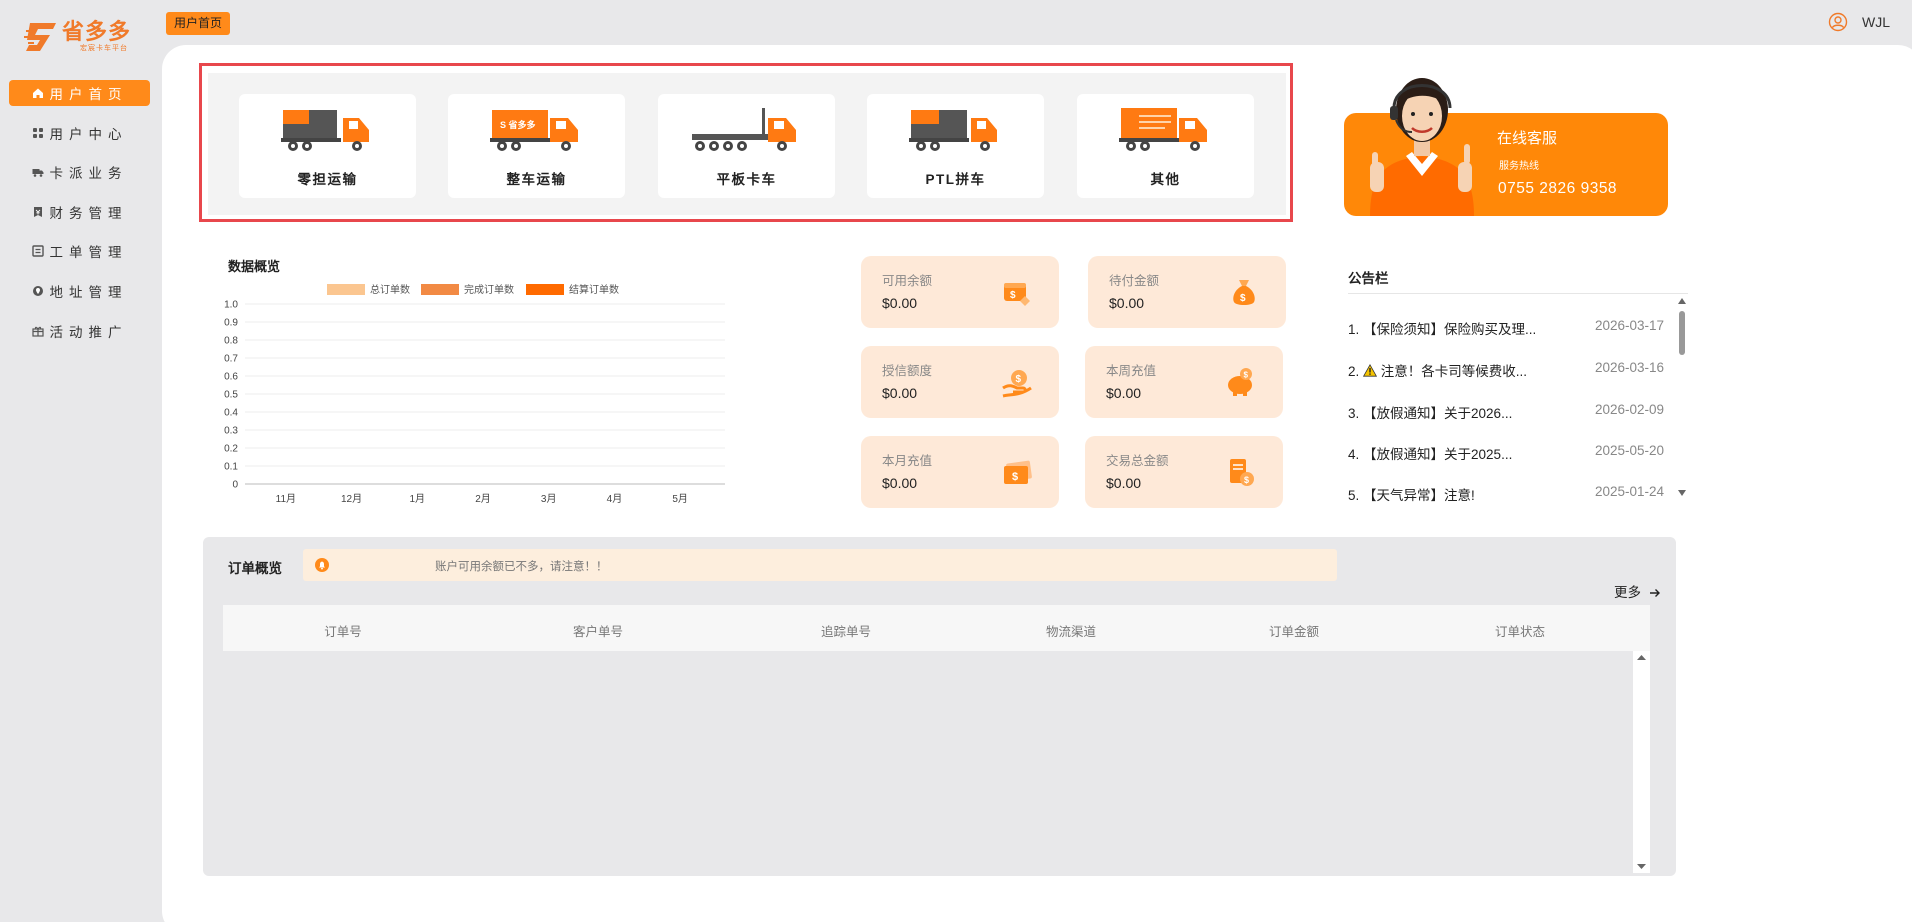  What do you see at coordinates (1354, 495) in the screenshot?
I see `notice-number: 5.` at bounding box center [1354, 495].